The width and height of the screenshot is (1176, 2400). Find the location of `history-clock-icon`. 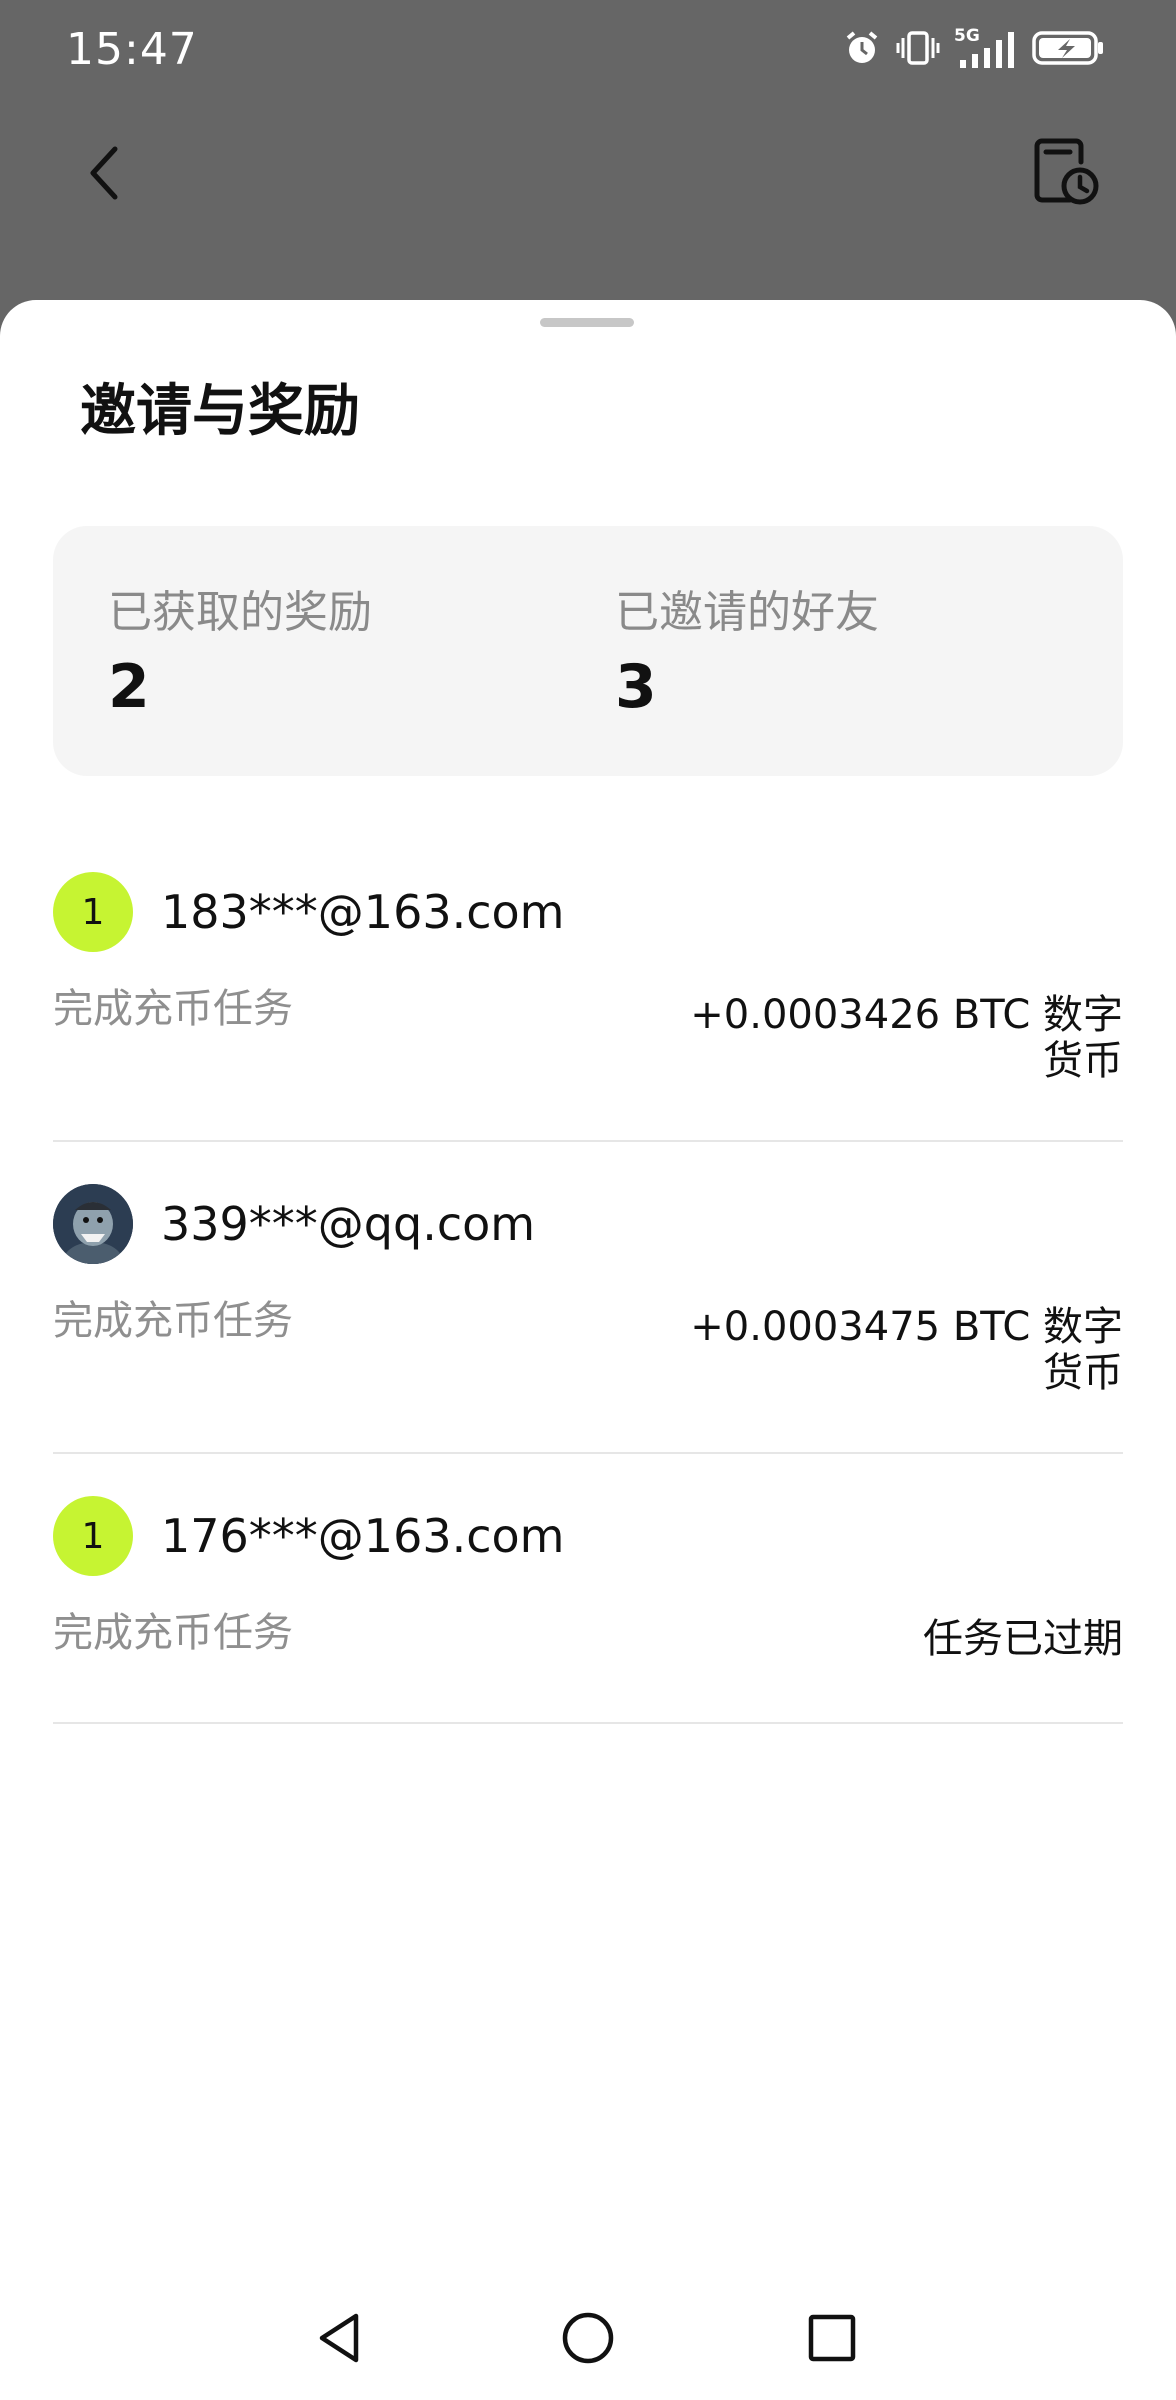

history-clock-icon is located at coordinates (1066, 174).